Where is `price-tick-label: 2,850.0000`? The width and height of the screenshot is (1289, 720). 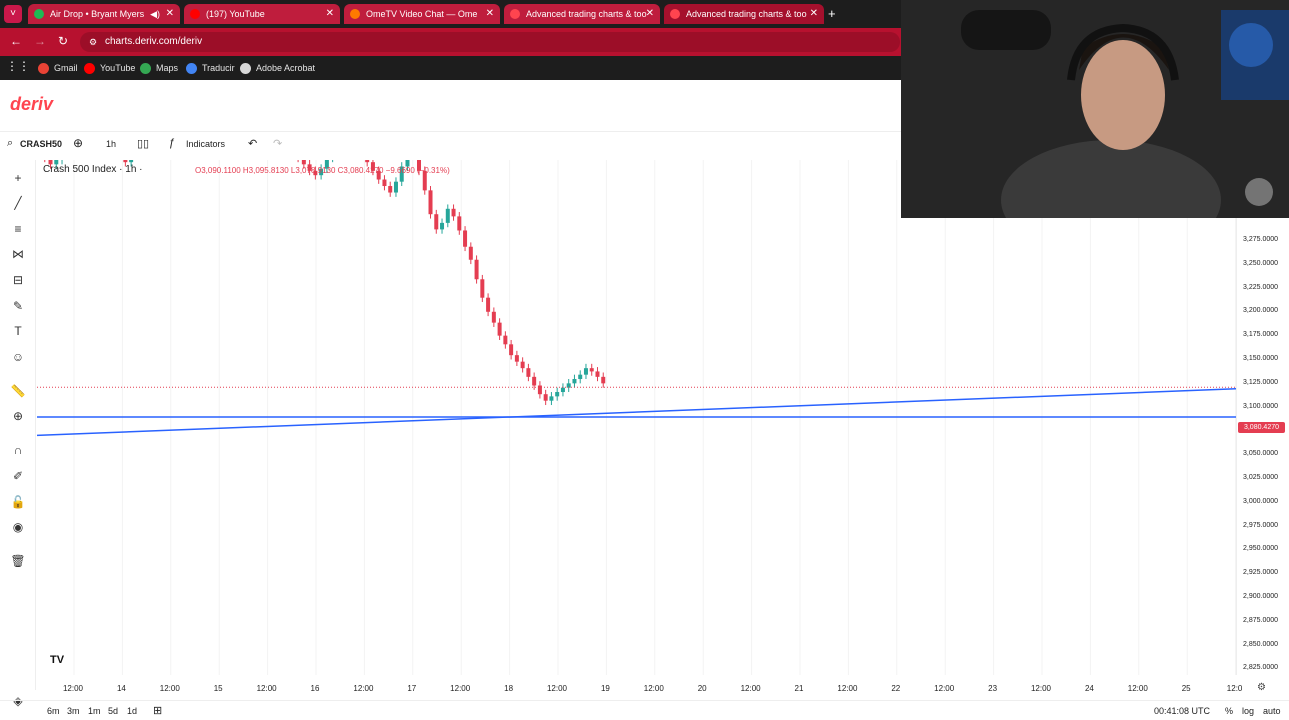
price-tick-label: 2,850.0000 is located at coordinates (1261, 644).